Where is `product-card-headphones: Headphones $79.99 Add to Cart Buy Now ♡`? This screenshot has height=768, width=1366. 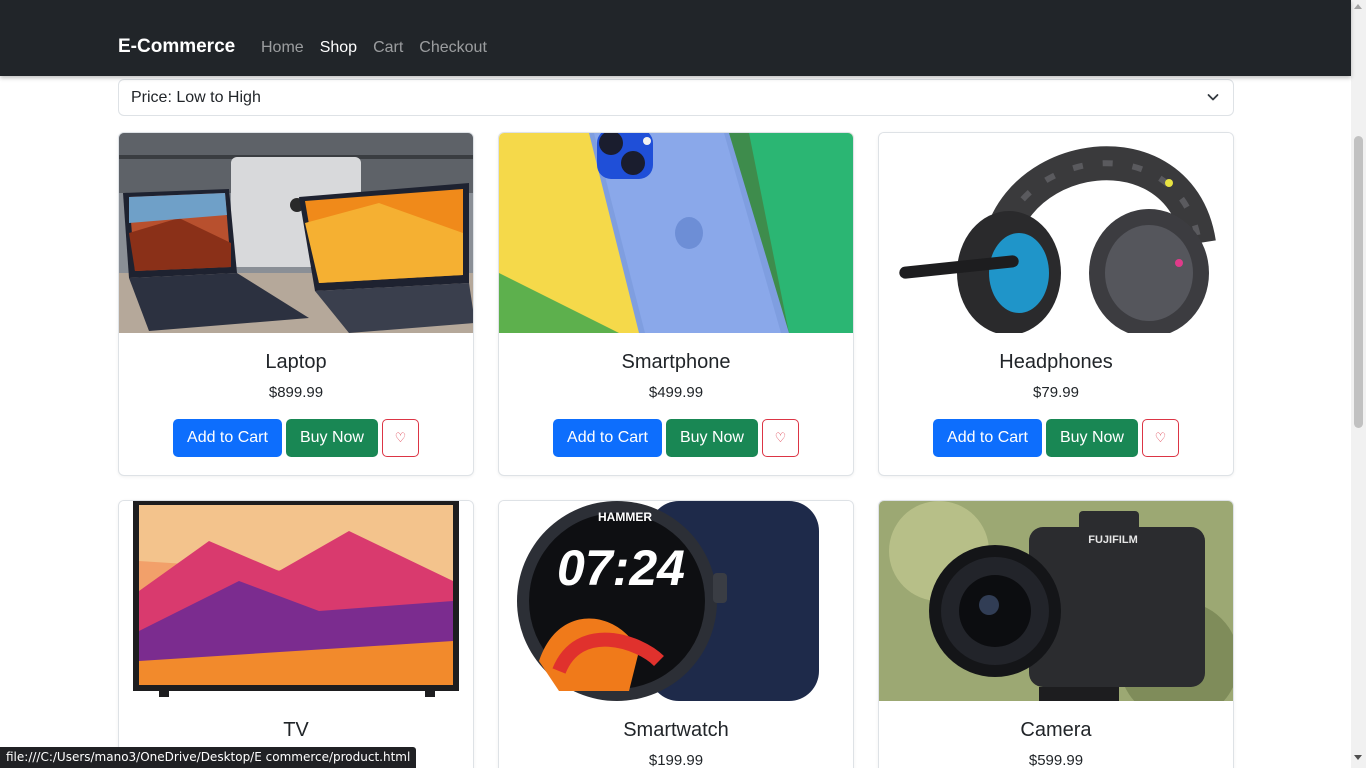 product-card-headphones: Headphones $79.99 Add to Cart Buy Now ♡ is located at coordinates (1056, 304).